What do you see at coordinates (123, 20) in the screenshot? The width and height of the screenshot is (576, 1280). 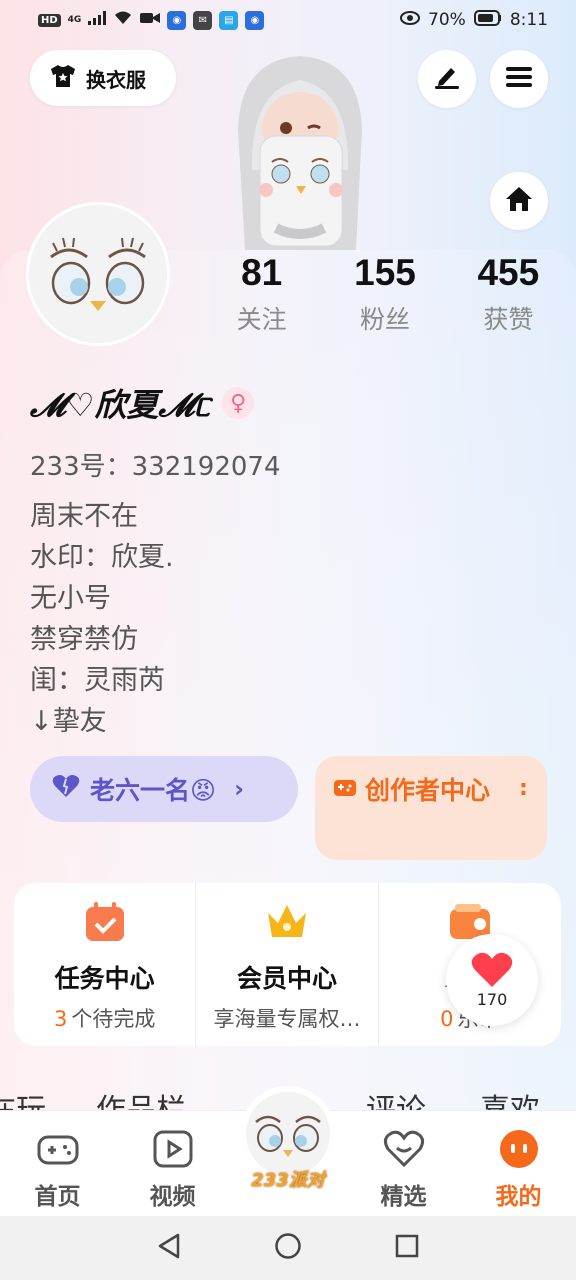 I see `wifi-icon` at bounding box center [123, 20].